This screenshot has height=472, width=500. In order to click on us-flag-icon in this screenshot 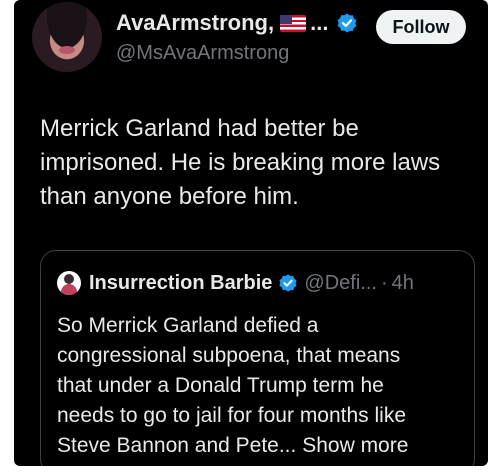, I will do `click(293, 23)`.